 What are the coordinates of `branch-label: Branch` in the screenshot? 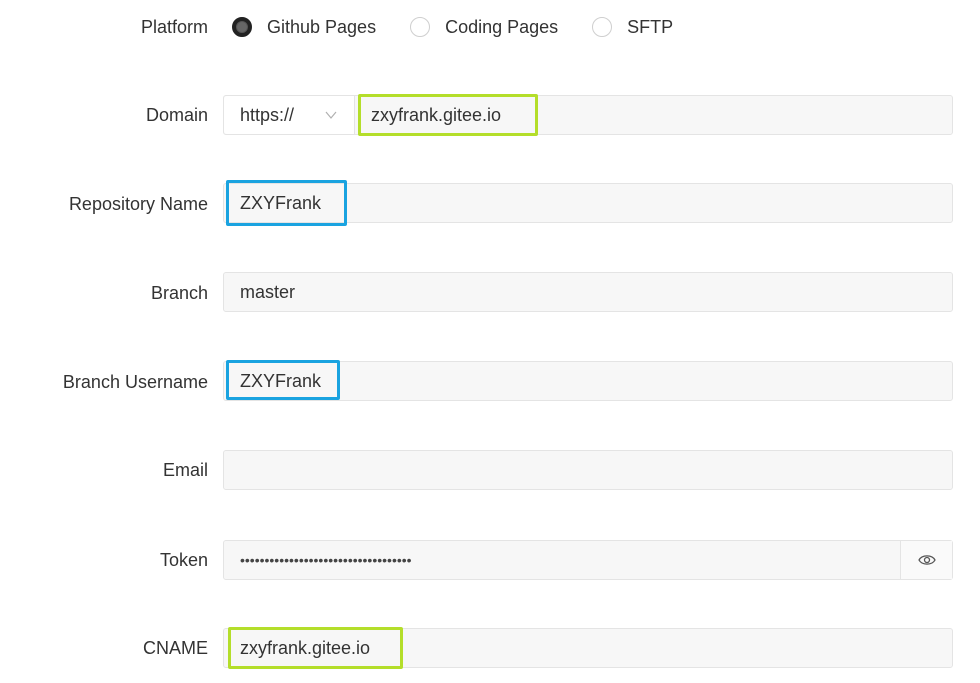 It's located at (179, 293).